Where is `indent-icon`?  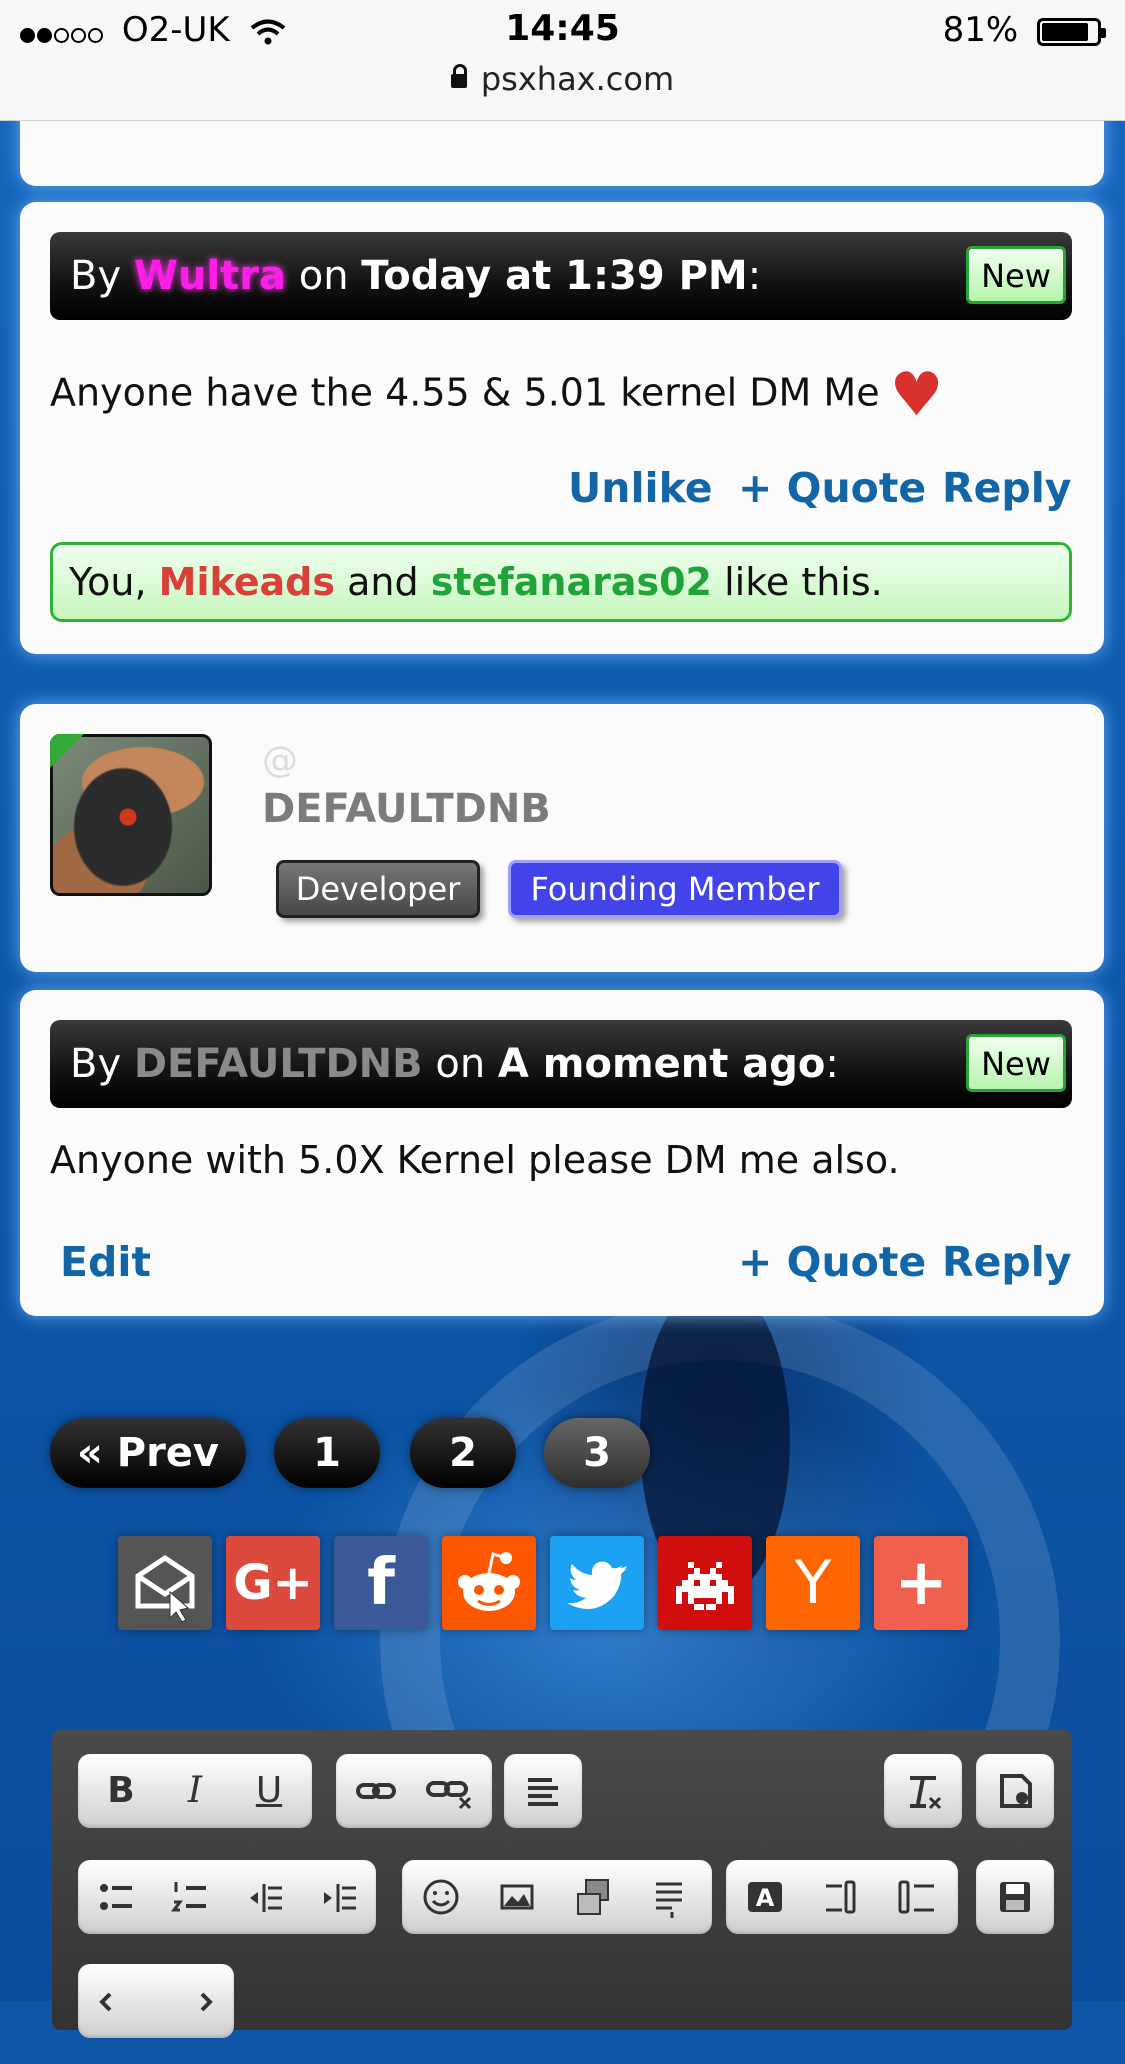
indent-icon is located at coordinates (340, 1898).